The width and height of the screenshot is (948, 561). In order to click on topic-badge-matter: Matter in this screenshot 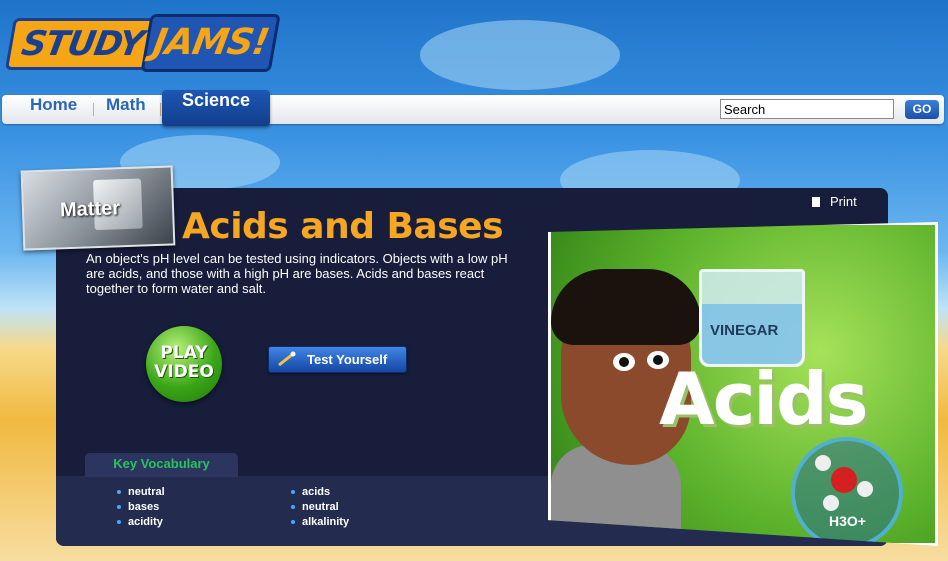, I will do `click(98, 208)`.